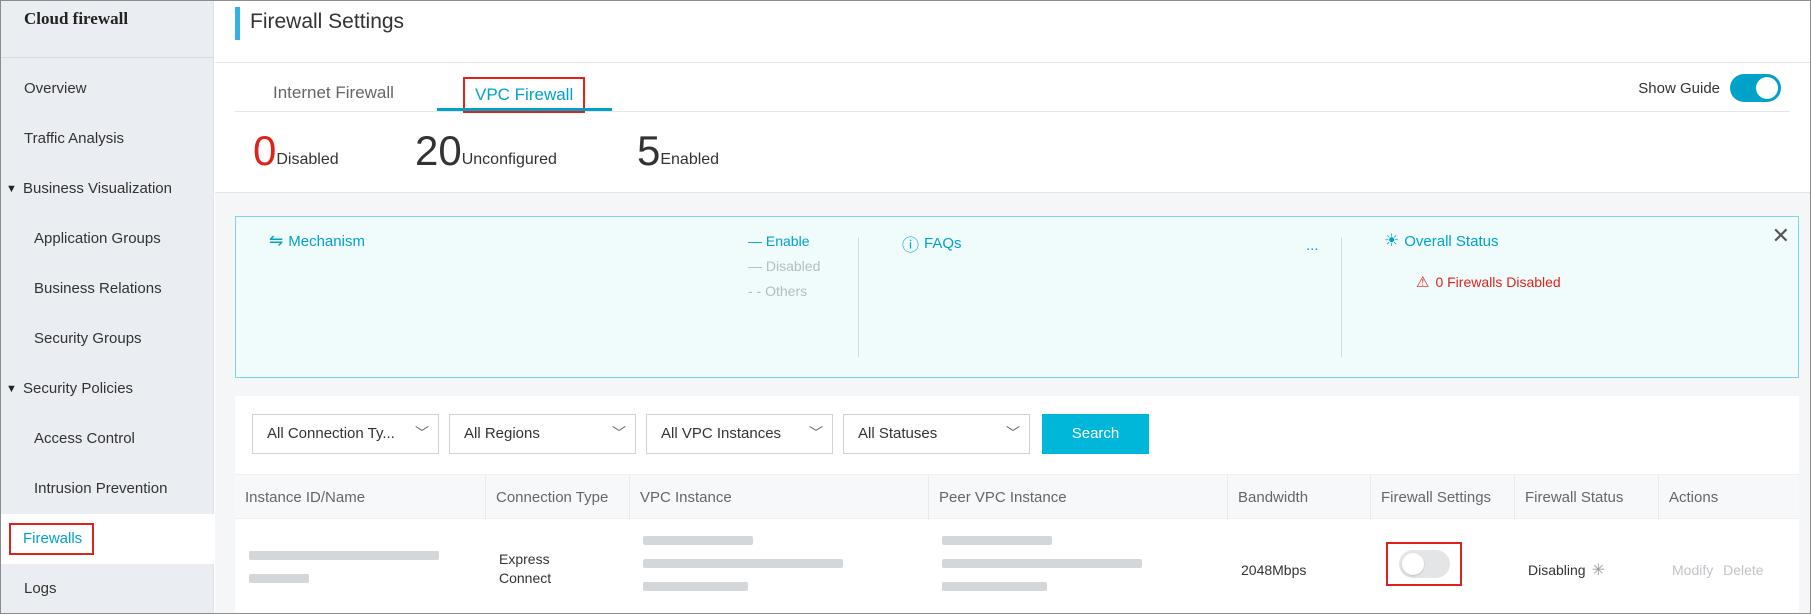 This screenshot has width=1811, height=614. I want to click on legend-enable: — Enable, so click(779, 241).